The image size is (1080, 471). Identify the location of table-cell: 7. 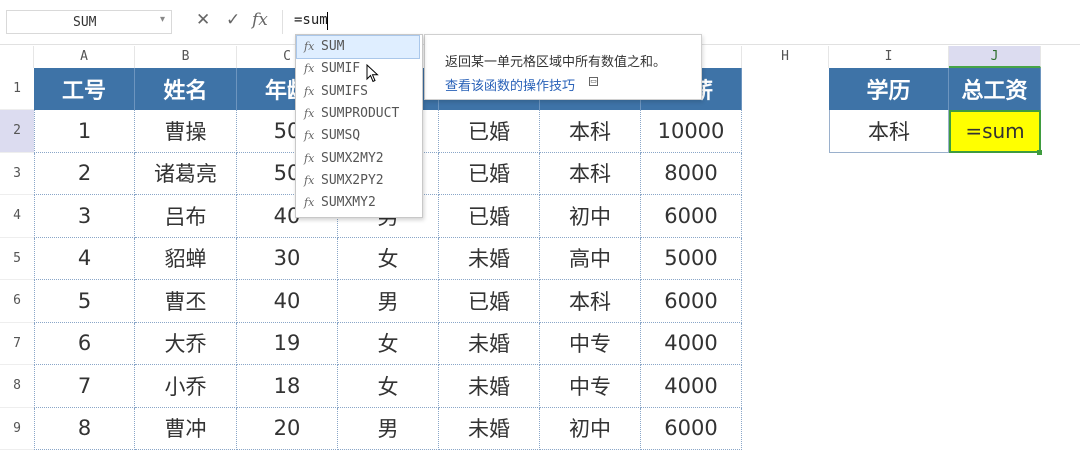
(84, 386).